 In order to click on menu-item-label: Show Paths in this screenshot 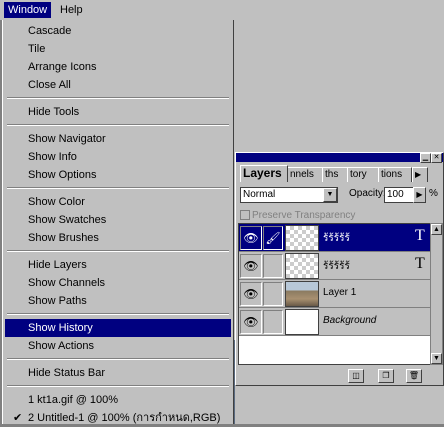, I will do `click(57, 301)`.